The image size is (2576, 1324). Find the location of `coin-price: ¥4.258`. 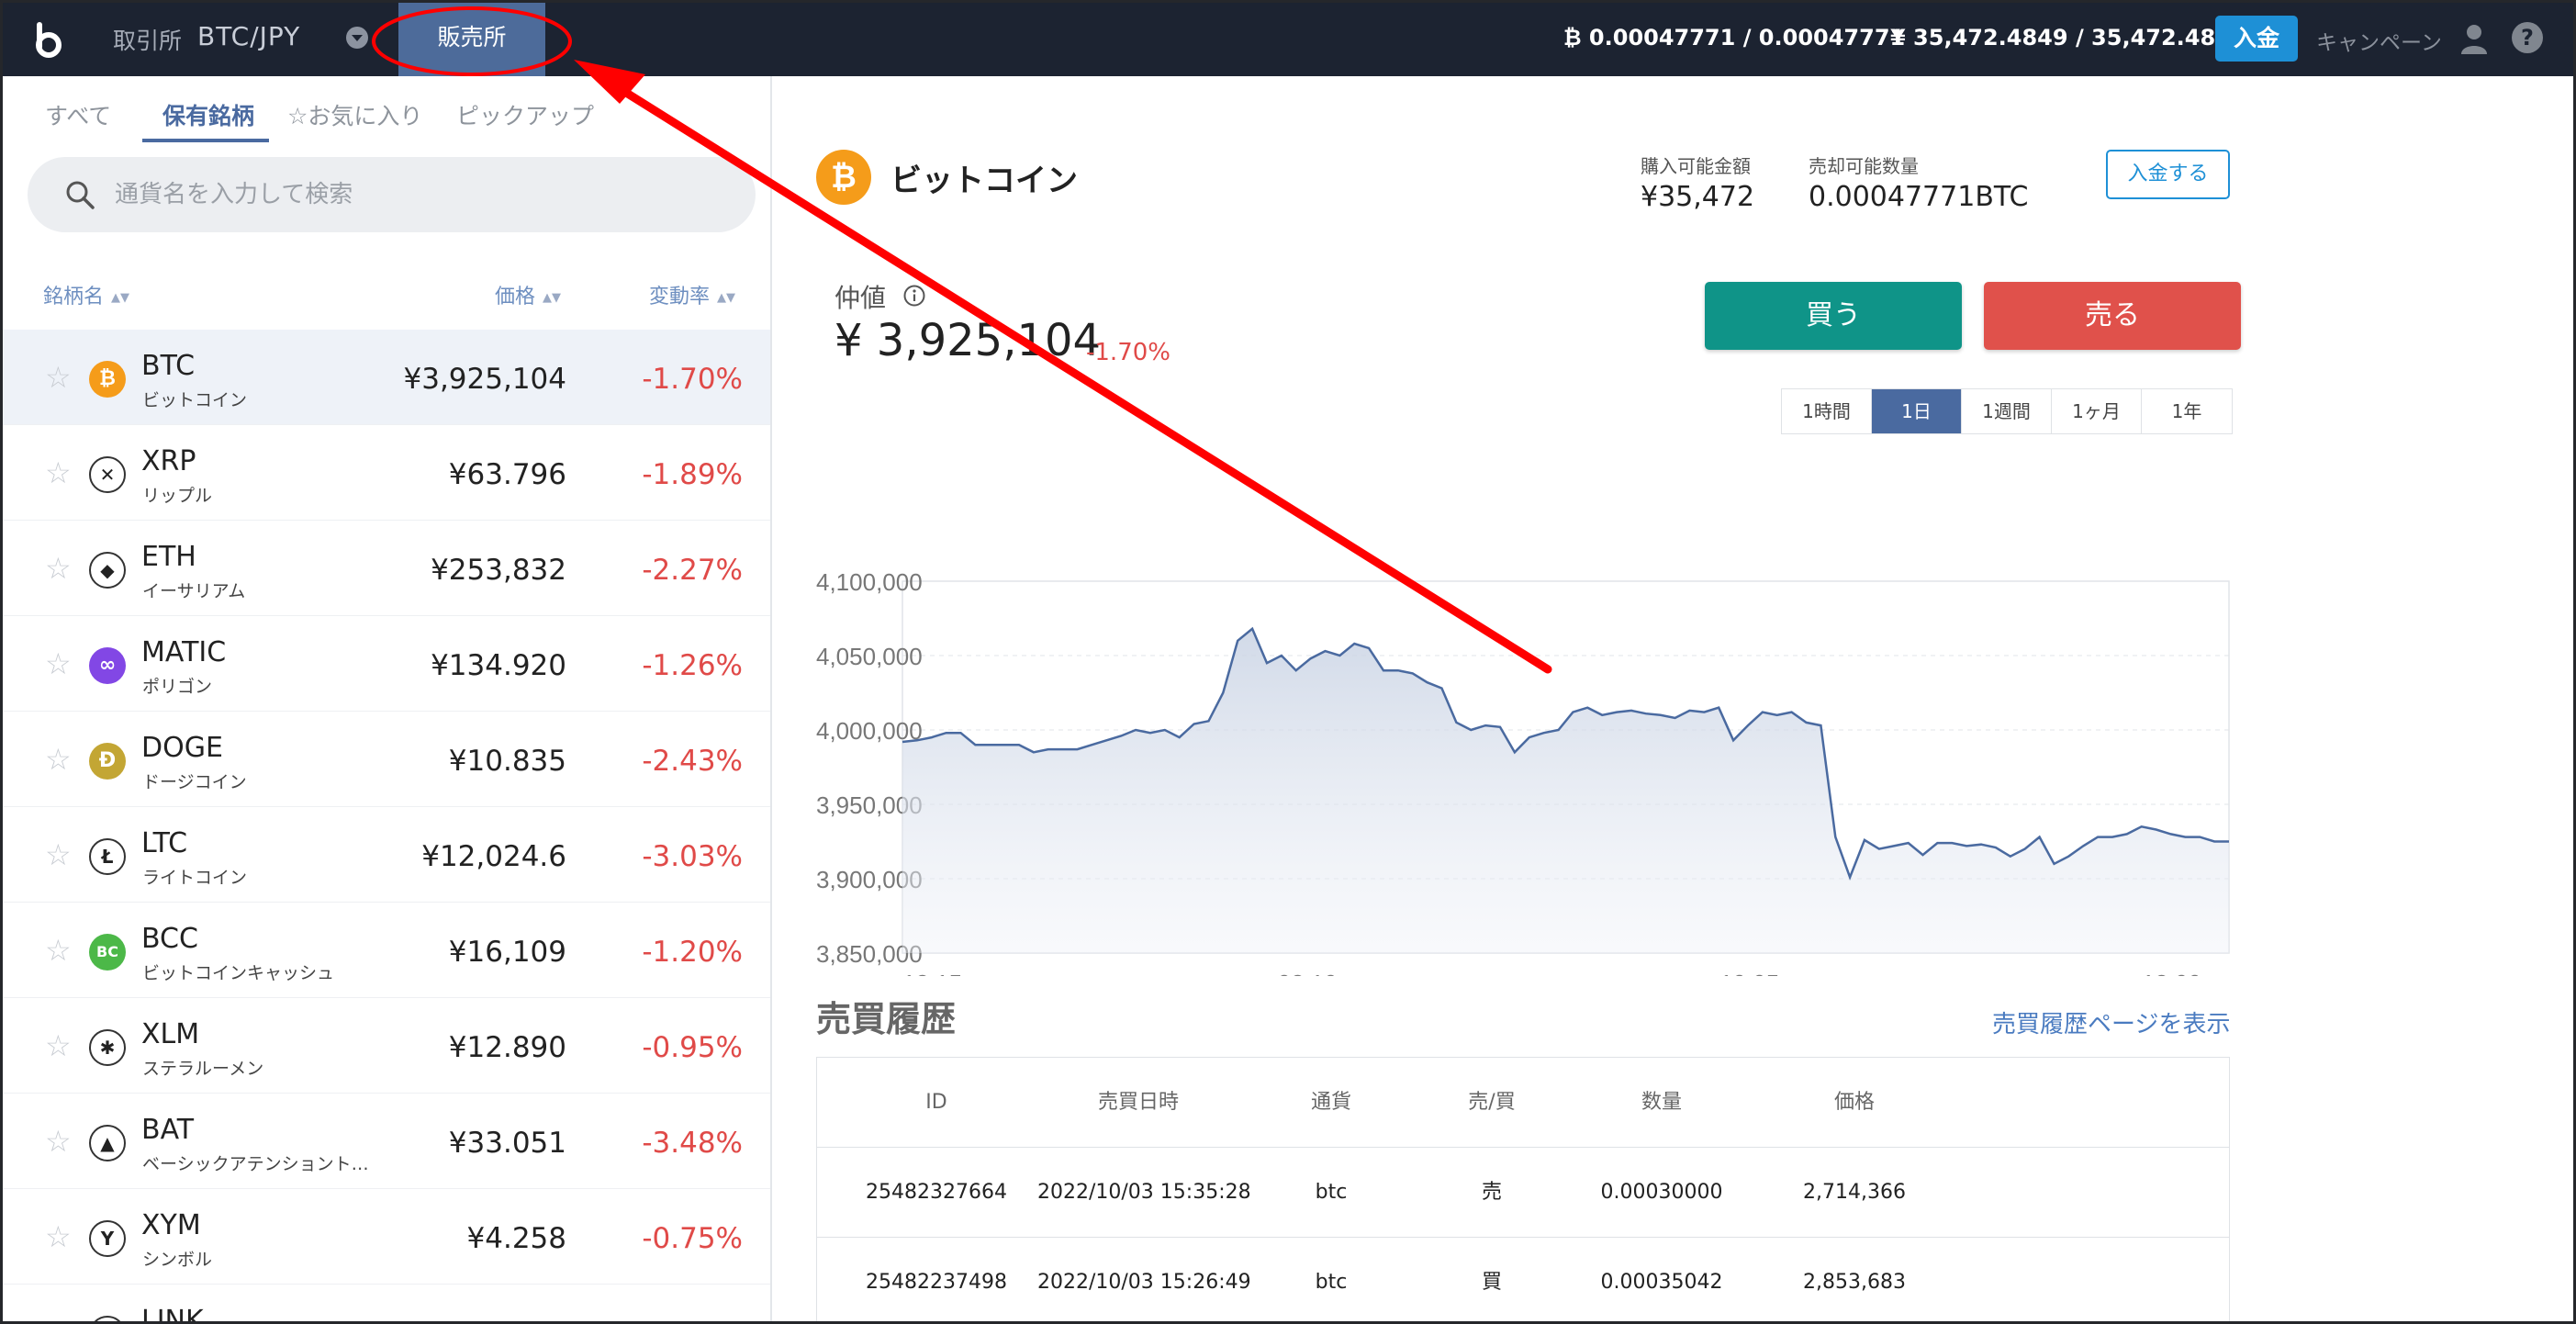

coin-price: ¥4.258 is located at coordinates (516, 1239).